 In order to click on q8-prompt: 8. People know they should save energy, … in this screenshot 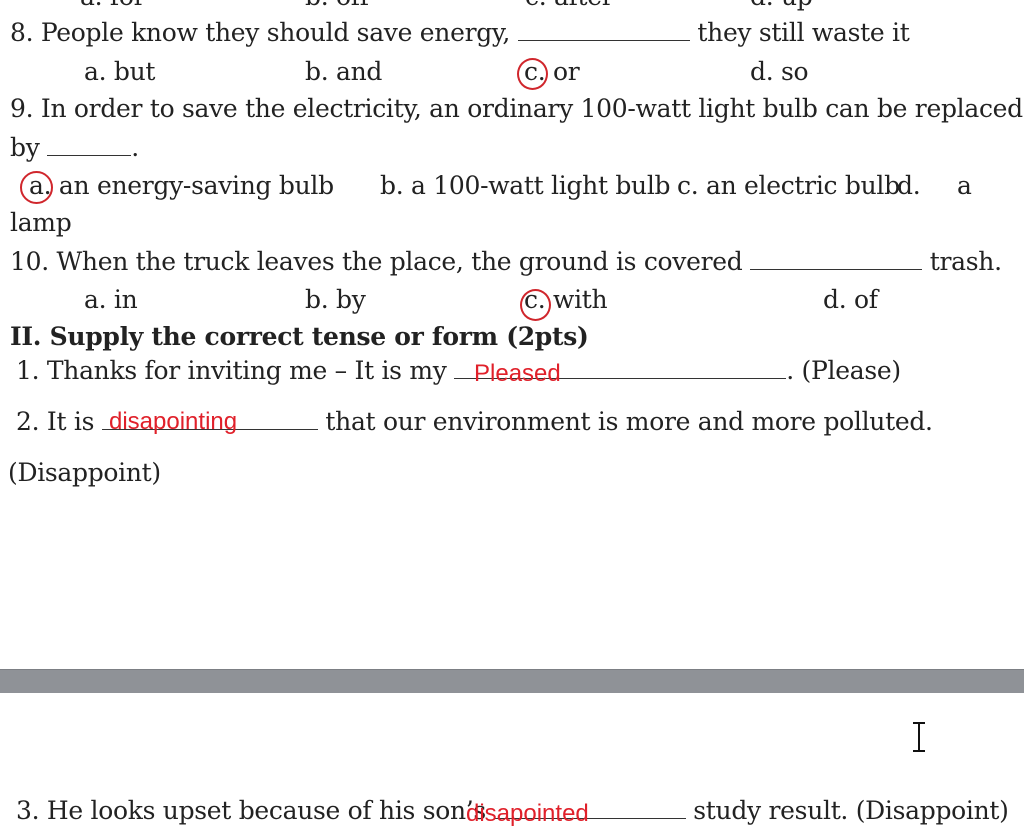, I will do `click(460, 33)`.